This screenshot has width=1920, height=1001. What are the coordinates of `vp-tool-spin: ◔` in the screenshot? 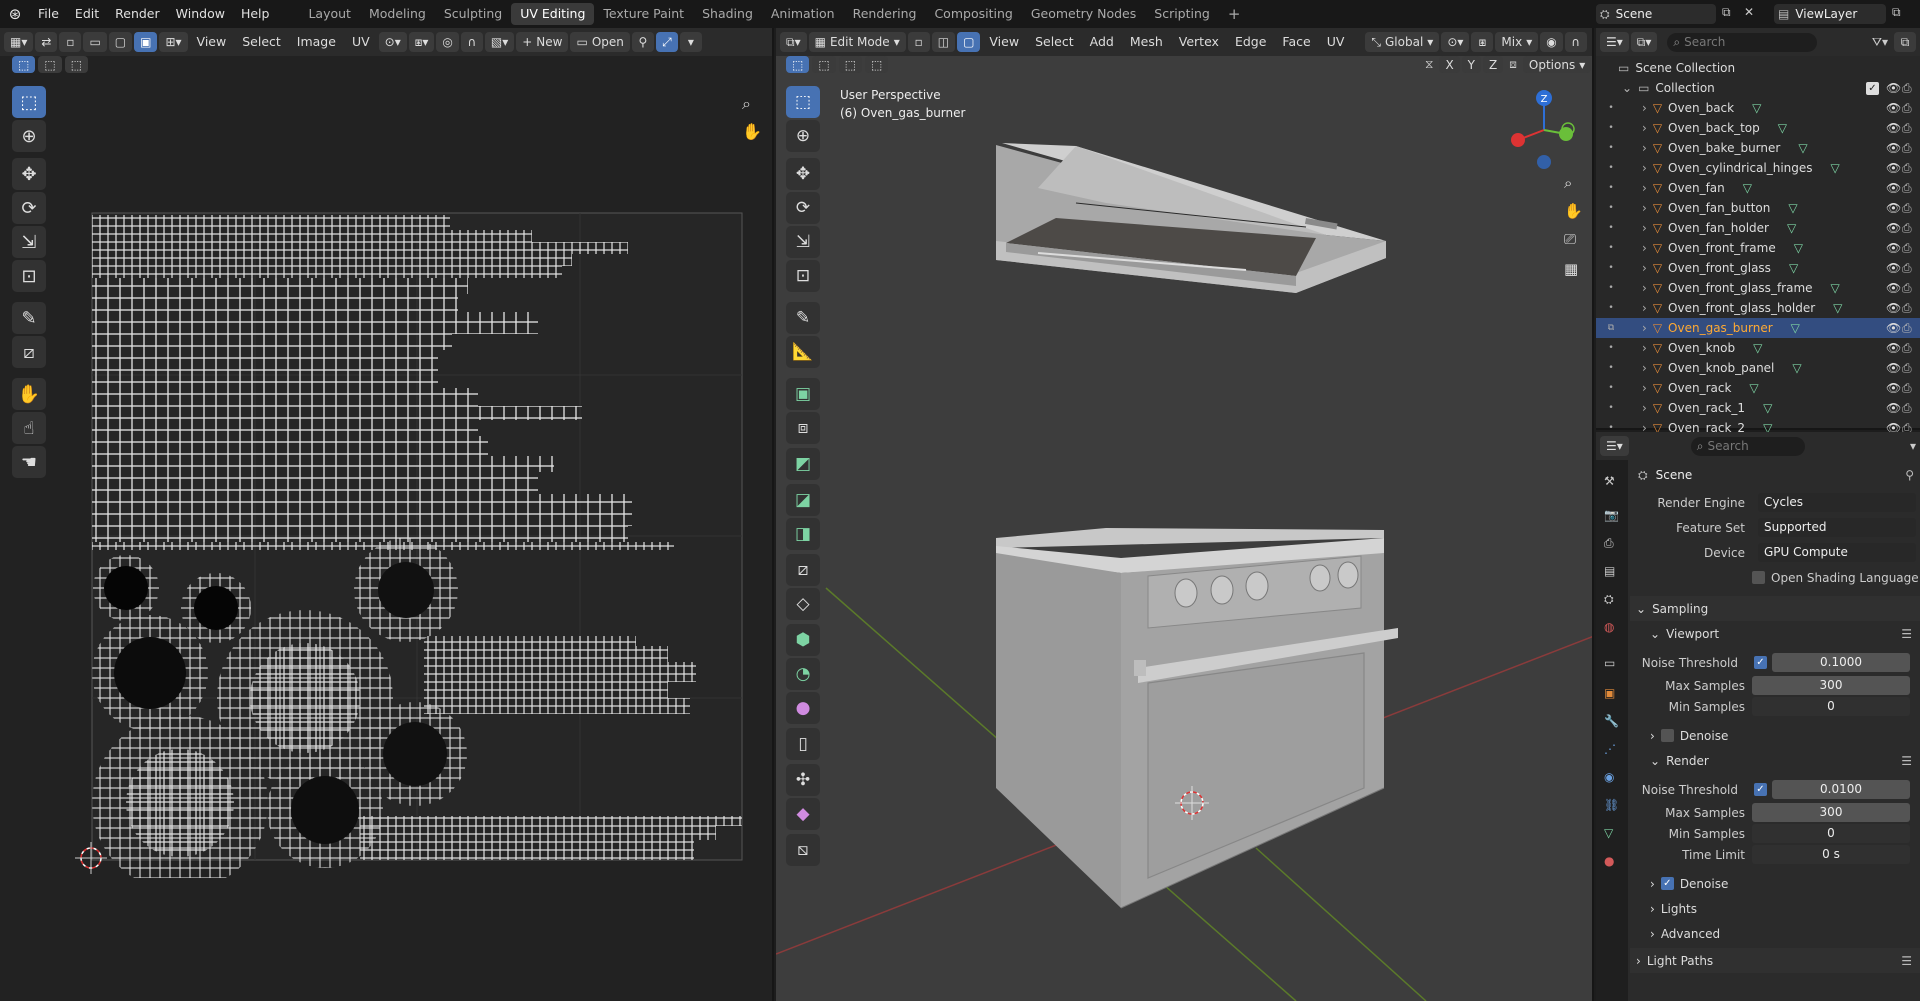 It's located at (803, 674).